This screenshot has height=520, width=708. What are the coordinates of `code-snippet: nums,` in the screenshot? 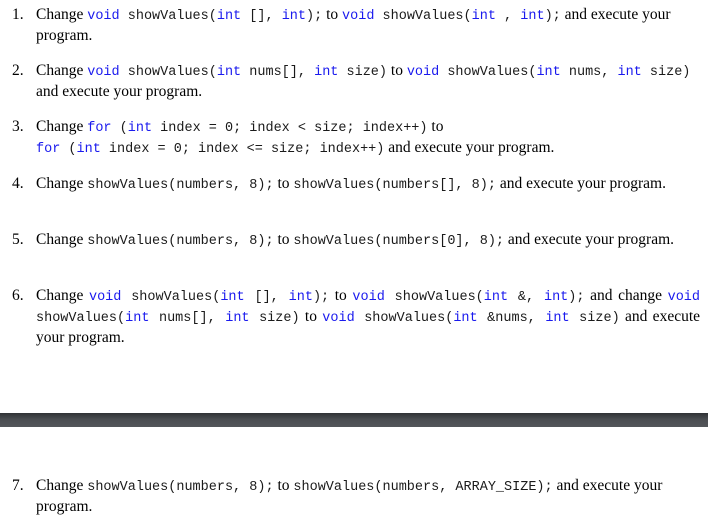 It's located at (589, 72).